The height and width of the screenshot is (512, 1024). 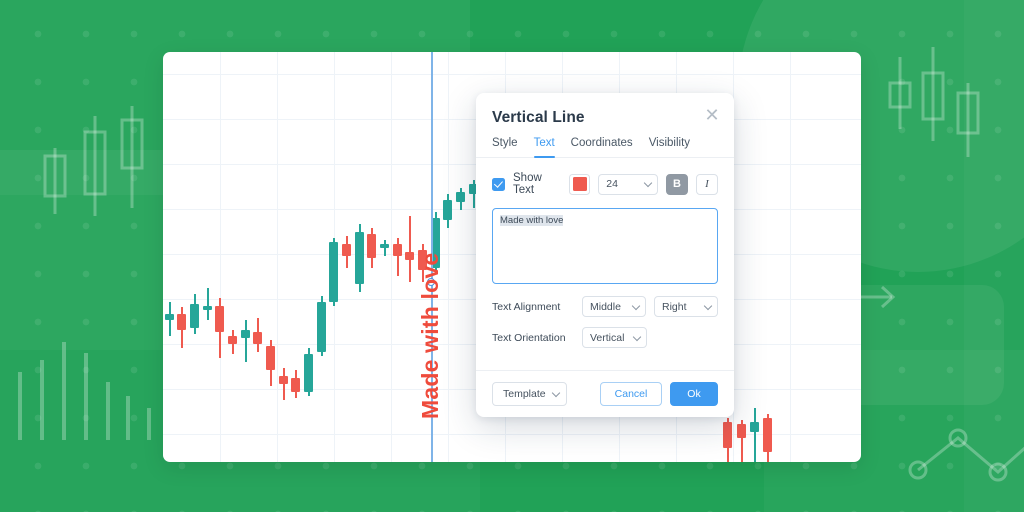 I want to click on text-orientation-value: Vertical, so click(x=607, y=337).